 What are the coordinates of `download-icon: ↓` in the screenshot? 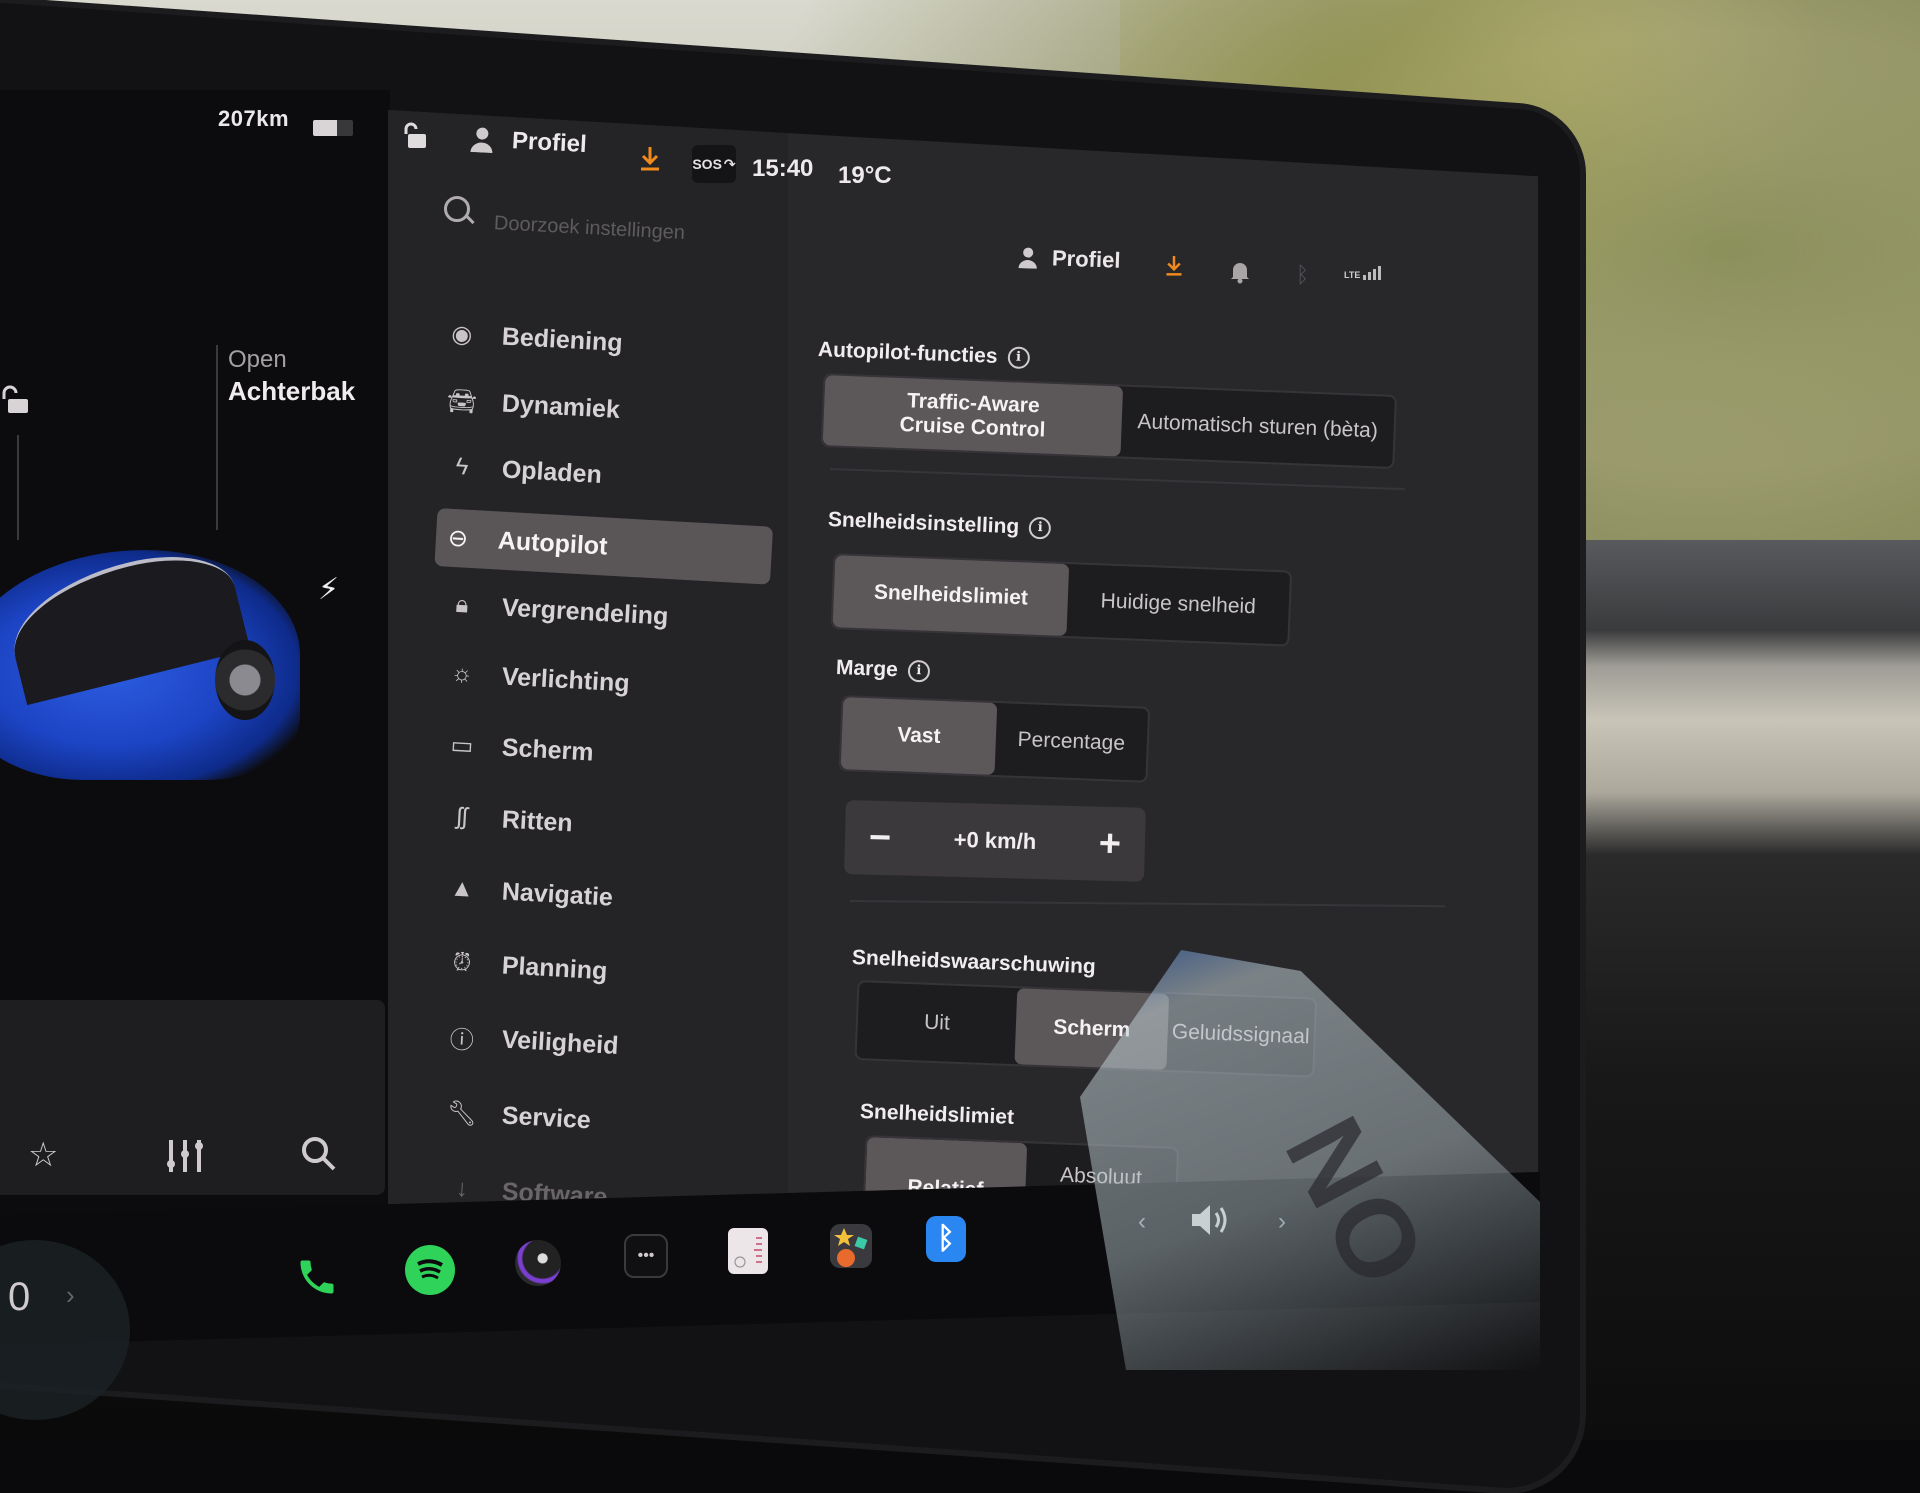 It's located at (462, 1188).